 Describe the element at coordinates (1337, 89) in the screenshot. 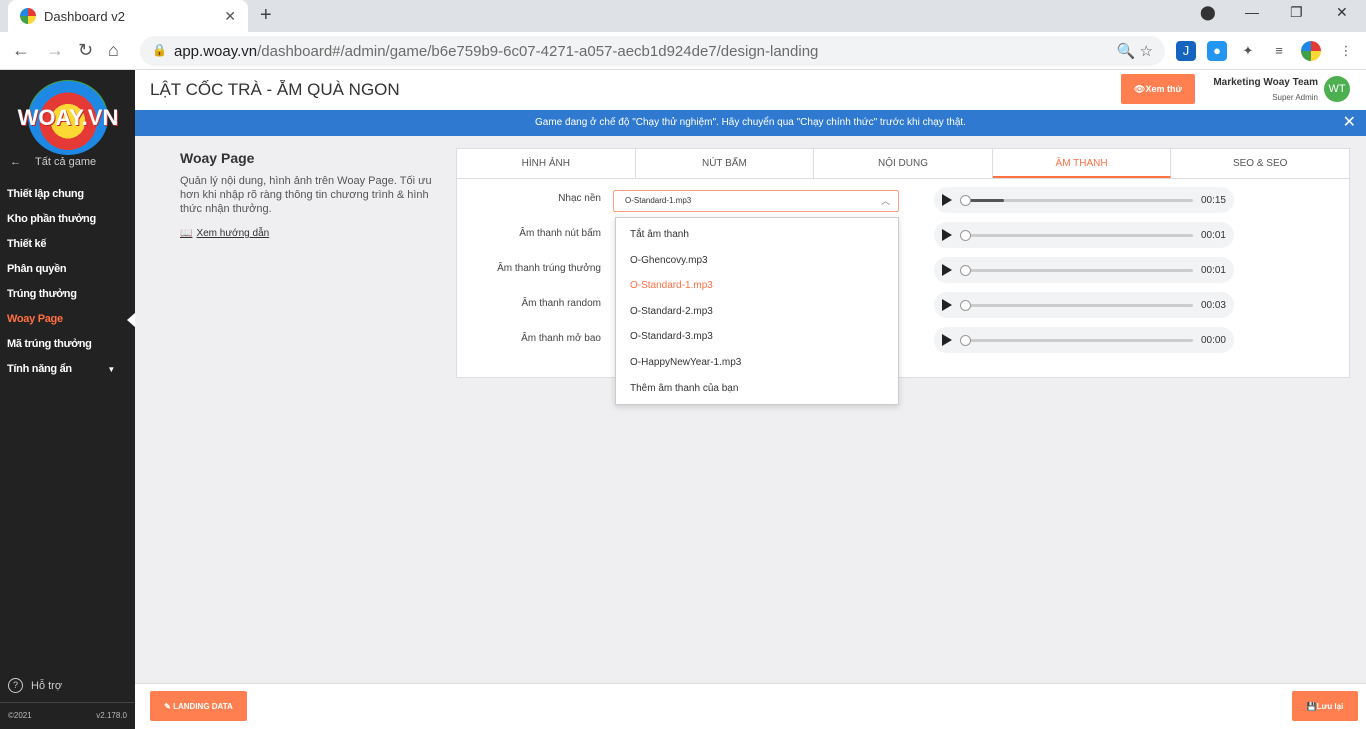

I see `avatar: WT` at that location.